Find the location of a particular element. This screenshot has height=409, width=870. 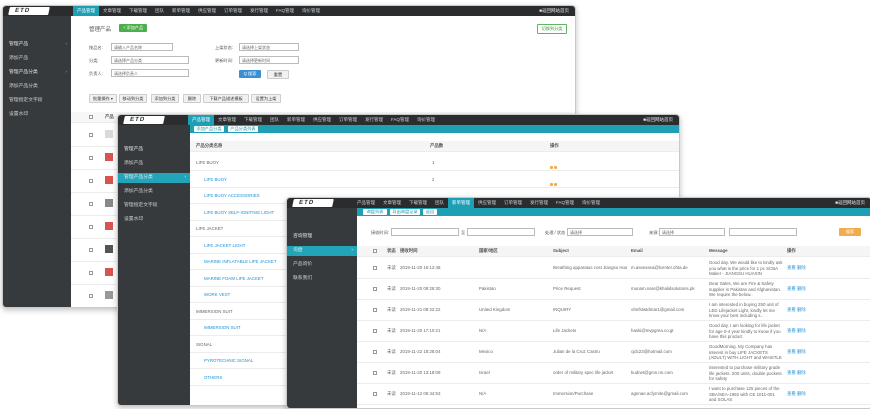

download-template-button: 下载产品描述模板 is located at coordinates (226, 98).